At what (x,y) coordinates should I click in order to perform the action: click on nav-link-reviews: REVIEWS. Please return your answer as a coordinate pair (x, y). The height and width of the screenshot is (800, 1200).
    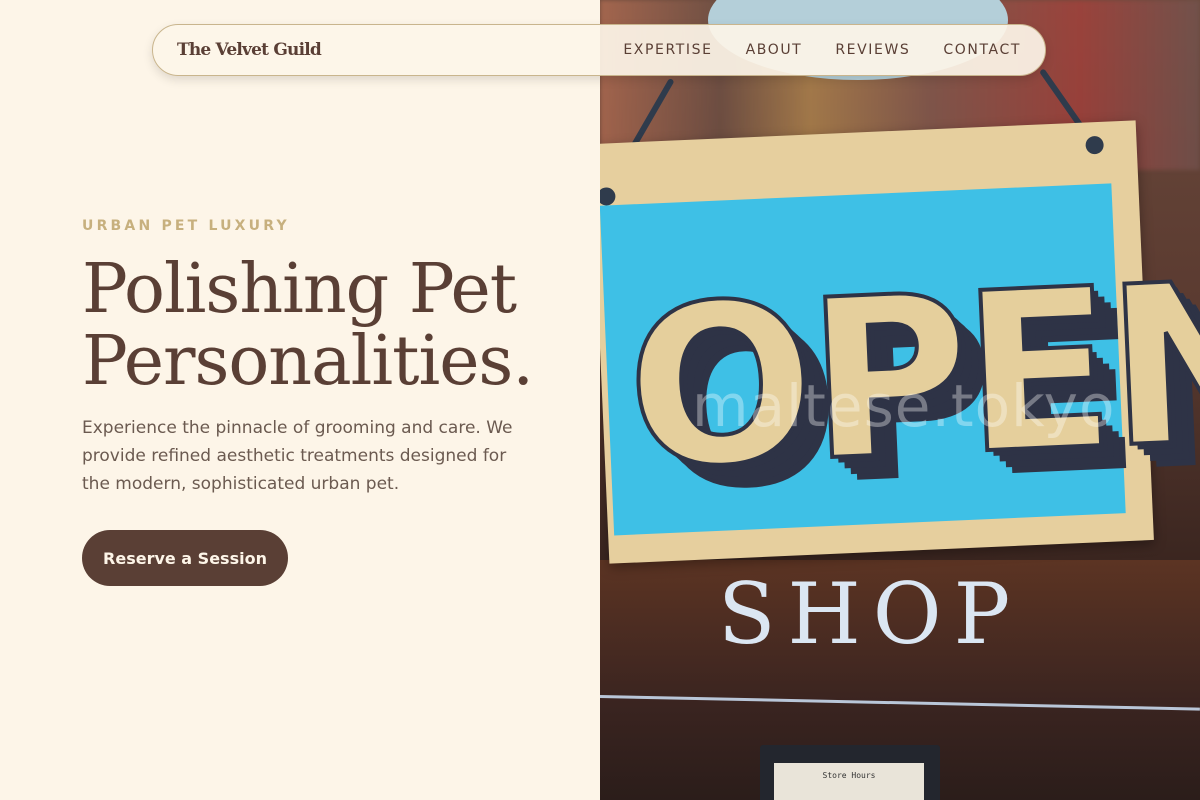
    Looking at the image, I should click on (872, 50).